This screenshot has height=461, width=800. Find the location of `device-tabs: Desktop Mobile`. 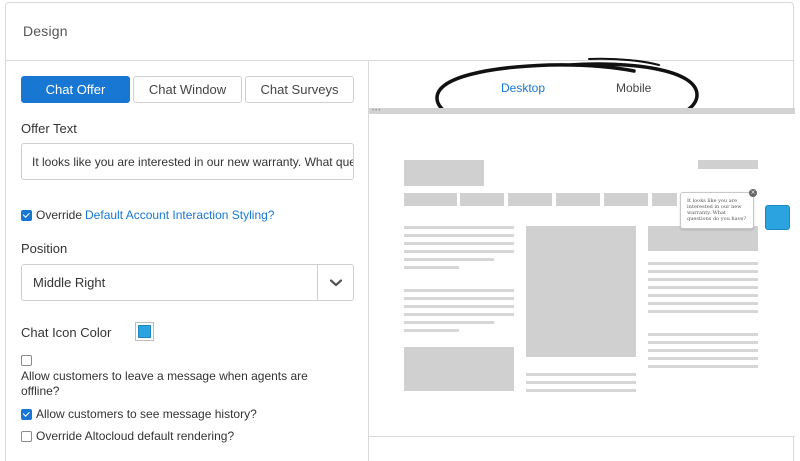

device-tabs: Desktop Mobile is located at coordinates (582, 88).